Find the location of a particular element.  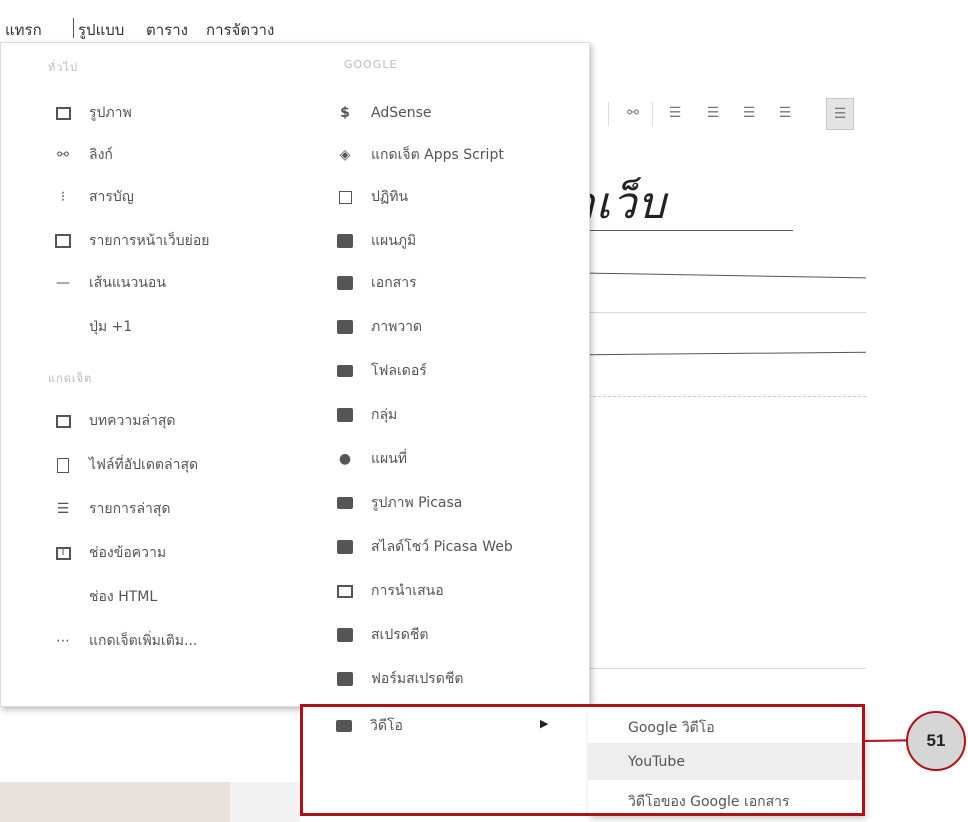

menu-item-label: สไลด์โชว์ Picasa Web is located at coordinates (442, 547).